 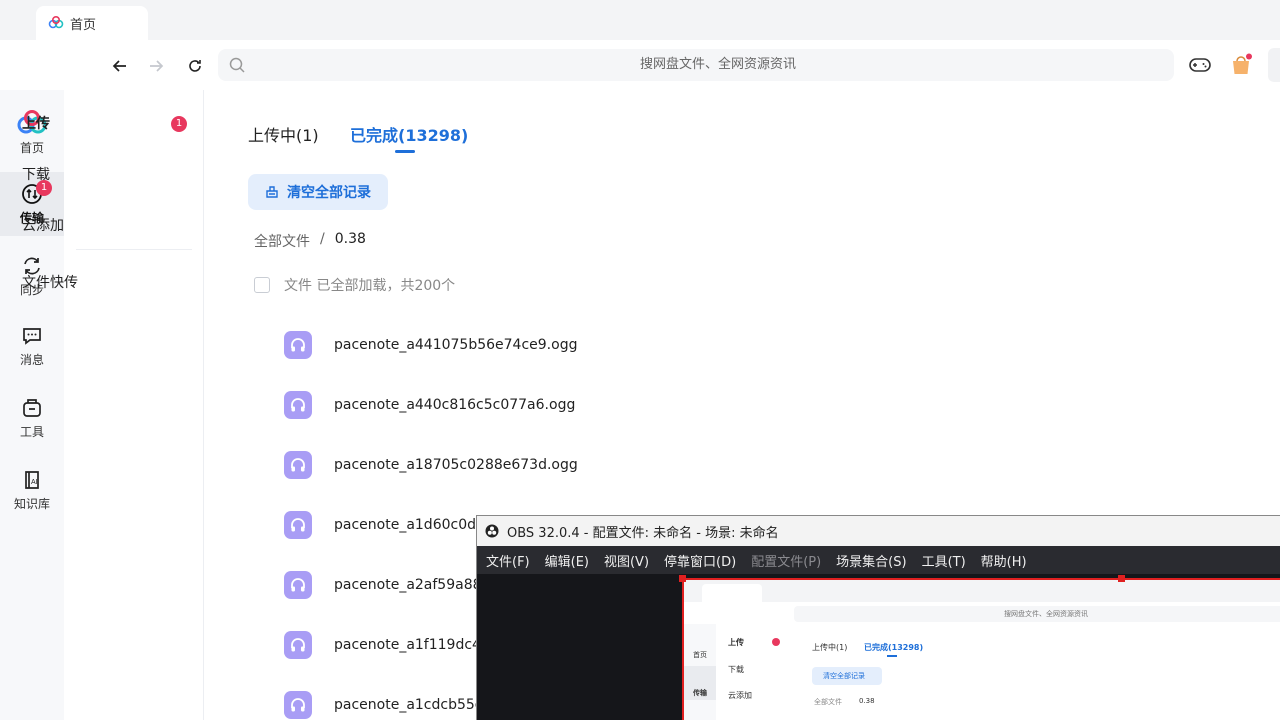 What do you see at coordinates (370, 286) in the screenshot?
I see `list-header: 文件 已全部加载，共200个` at bounding box center [370, 286].